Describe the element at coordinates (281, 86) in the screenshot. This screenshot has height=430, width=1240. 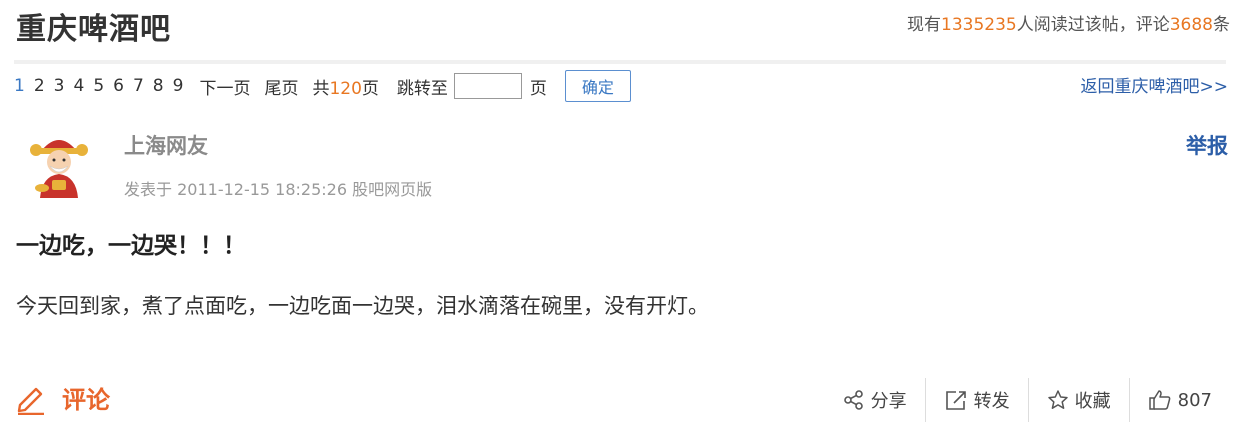
I see `last-page-link: 尾页` at that location.